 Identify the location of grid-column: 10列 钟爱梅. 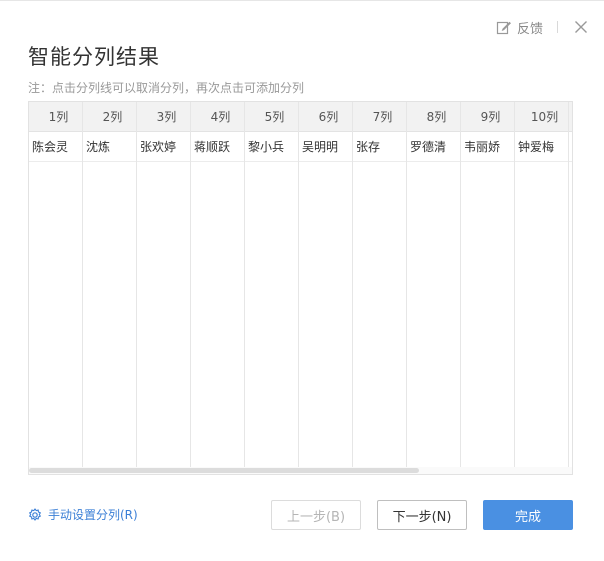
(542, 285).